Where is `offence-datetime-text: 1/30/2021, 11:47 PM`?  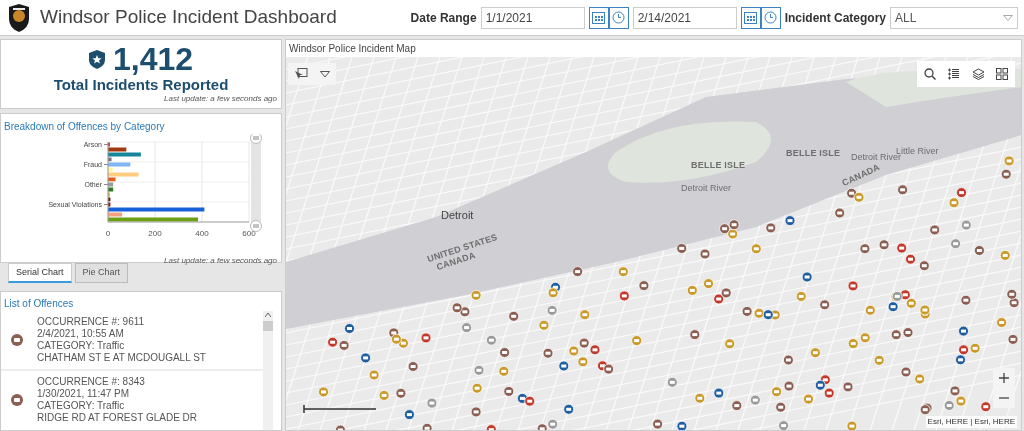 offence-datetime-text: 1/30/2021, 11:47 PM is located at coordinates (84, 394).